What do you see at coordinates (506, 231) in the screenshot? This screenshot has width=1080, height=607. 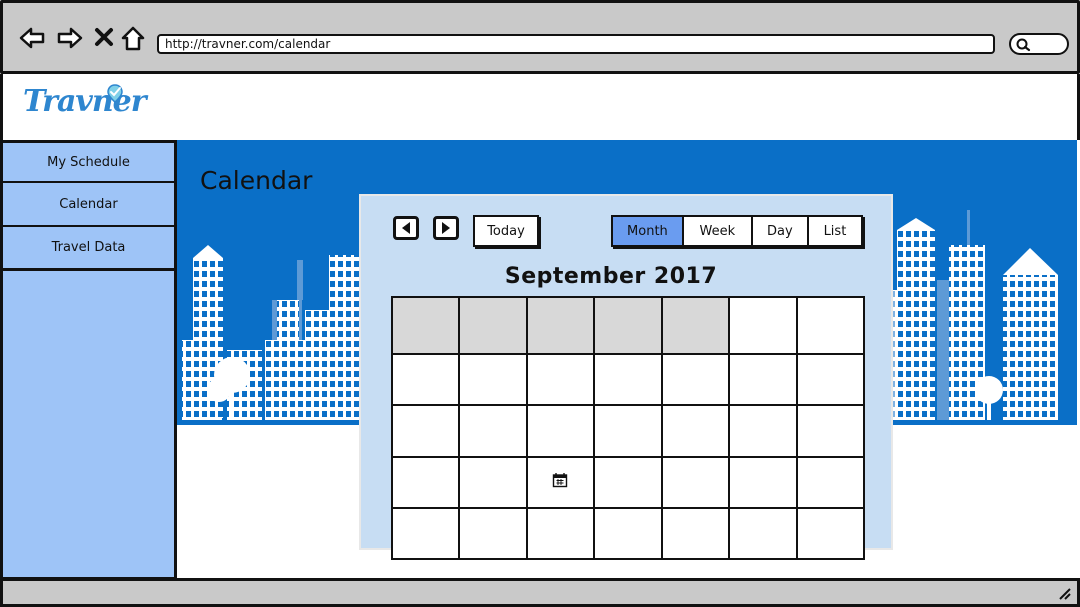 I see `today-button: Today` at bounding box center [506, 231].